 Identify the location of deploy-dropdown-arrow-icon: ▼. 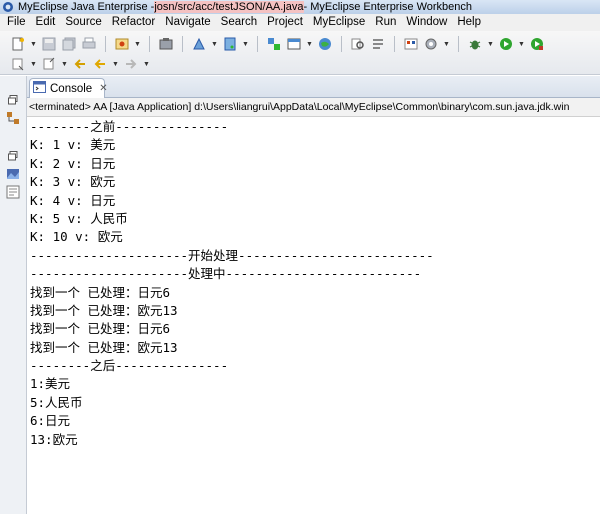
(214, 44).